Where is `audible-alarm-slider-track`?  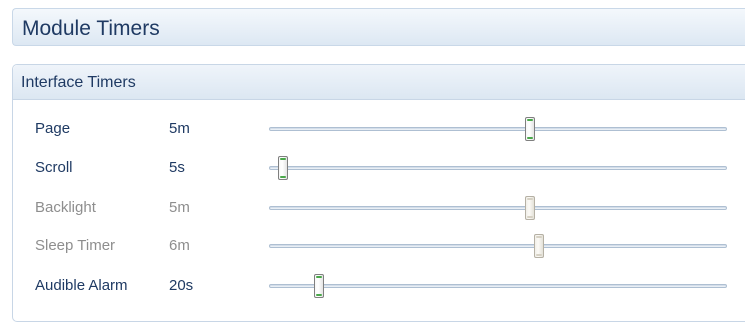 audible-alarm-slider-track is located at coordinates (498, 286).